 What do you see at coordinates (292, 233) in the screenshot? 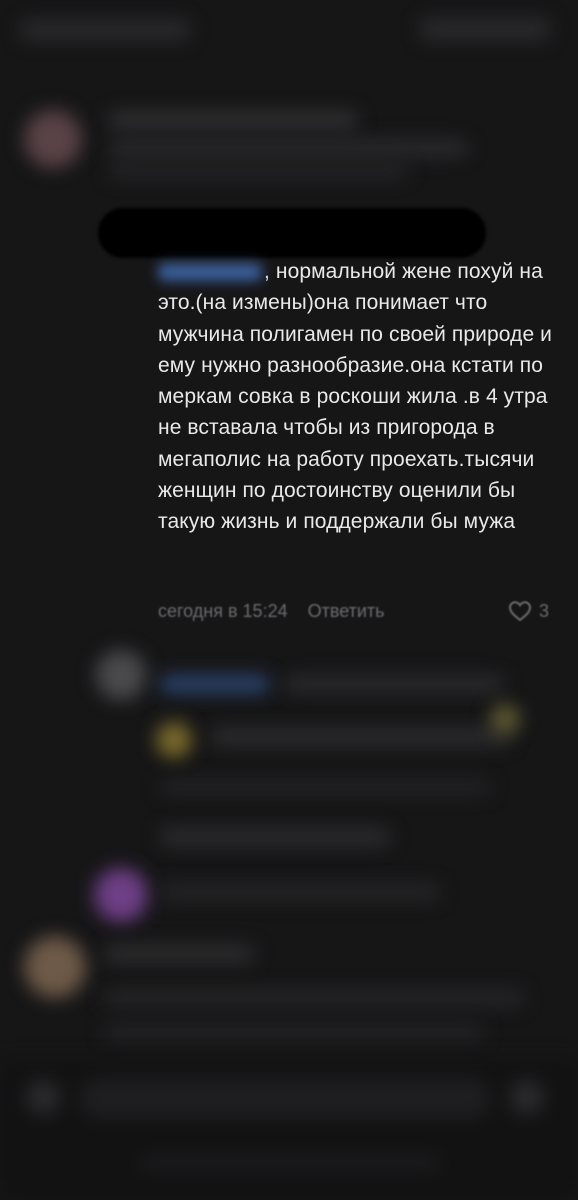
I see `redacted-author-name` at bounding box center [292, 233].